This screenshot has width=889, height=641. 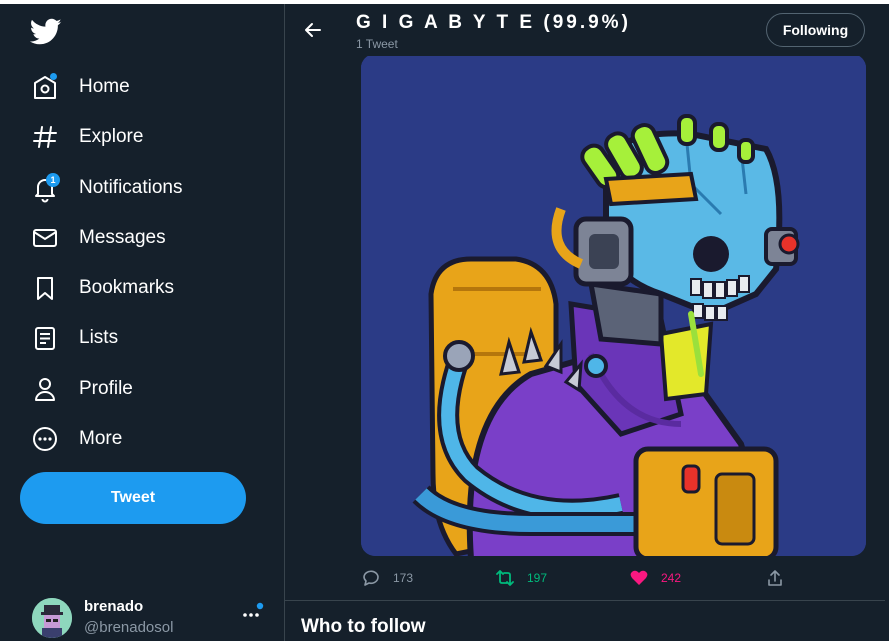 I want to click on person-icon, so click(x=45, y=389).